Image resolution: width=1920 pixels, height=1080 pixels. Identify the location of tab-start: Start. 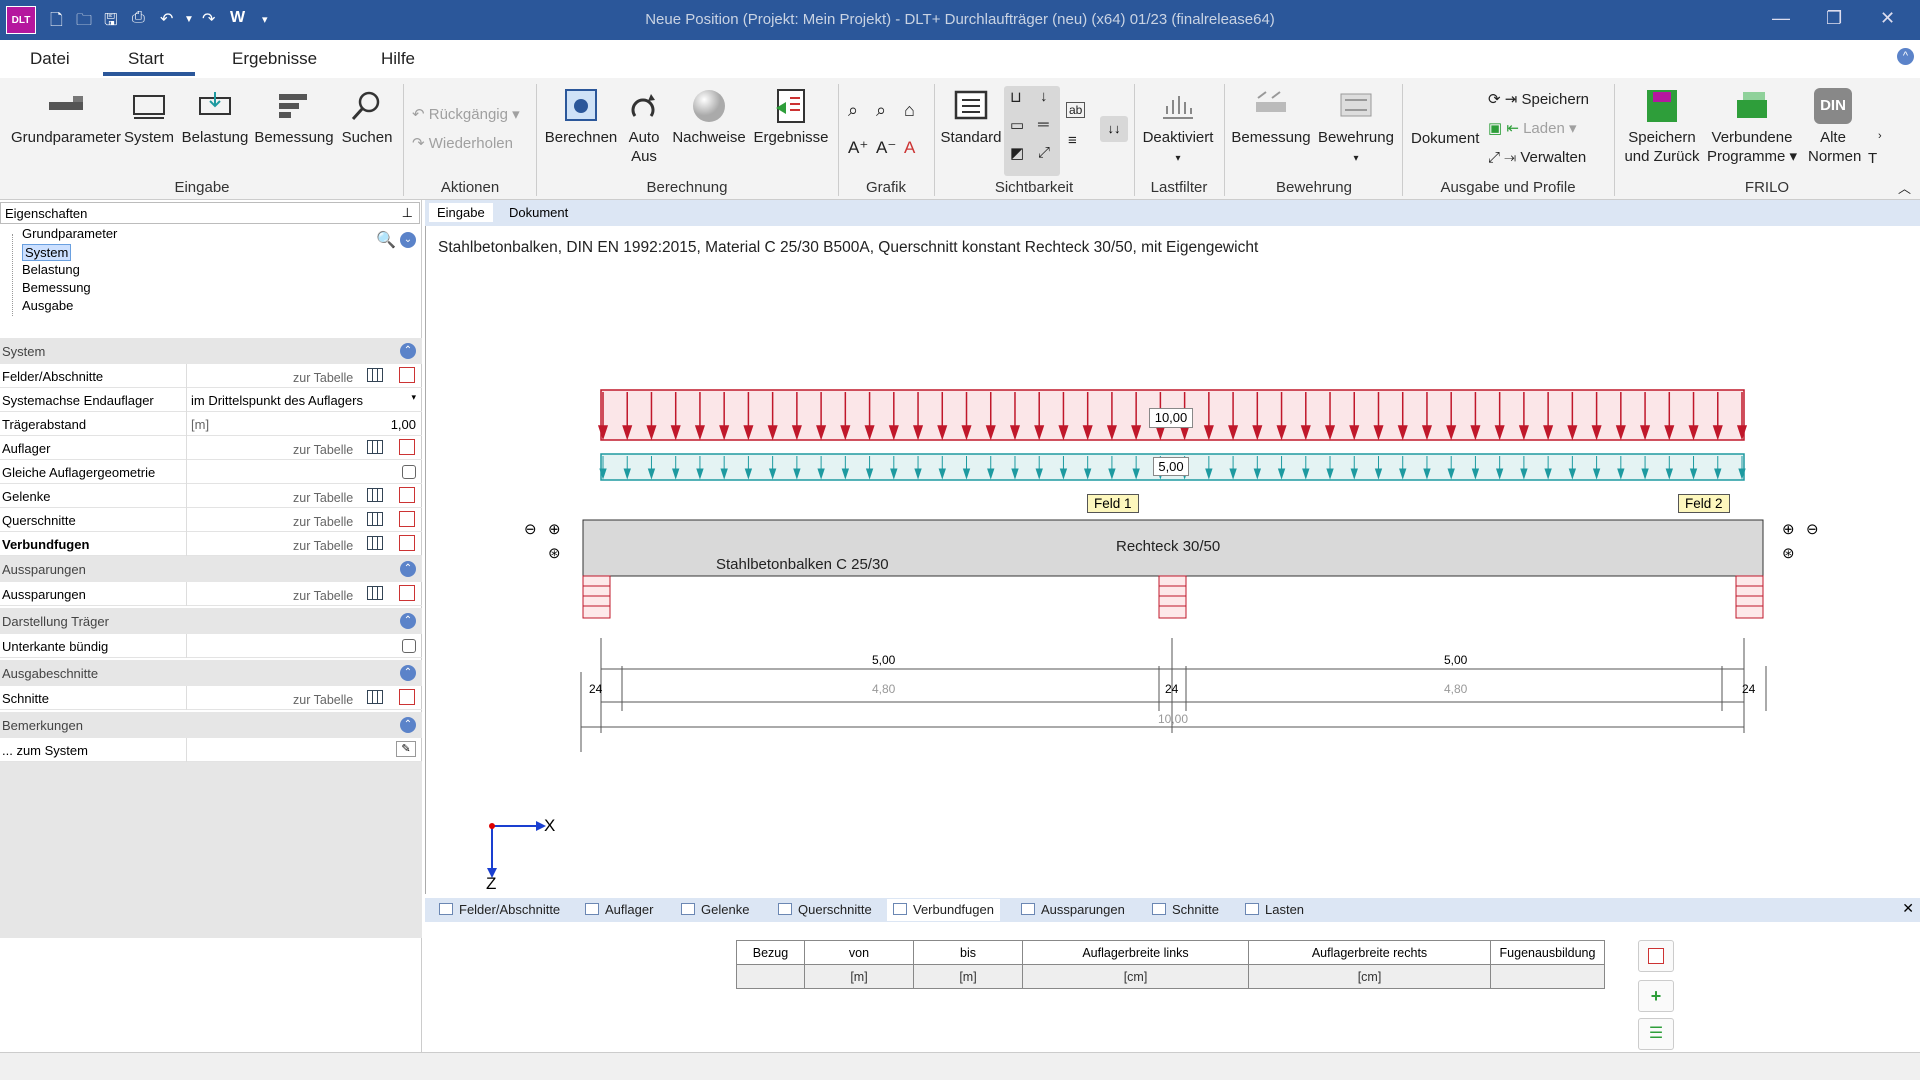
(146, 59).